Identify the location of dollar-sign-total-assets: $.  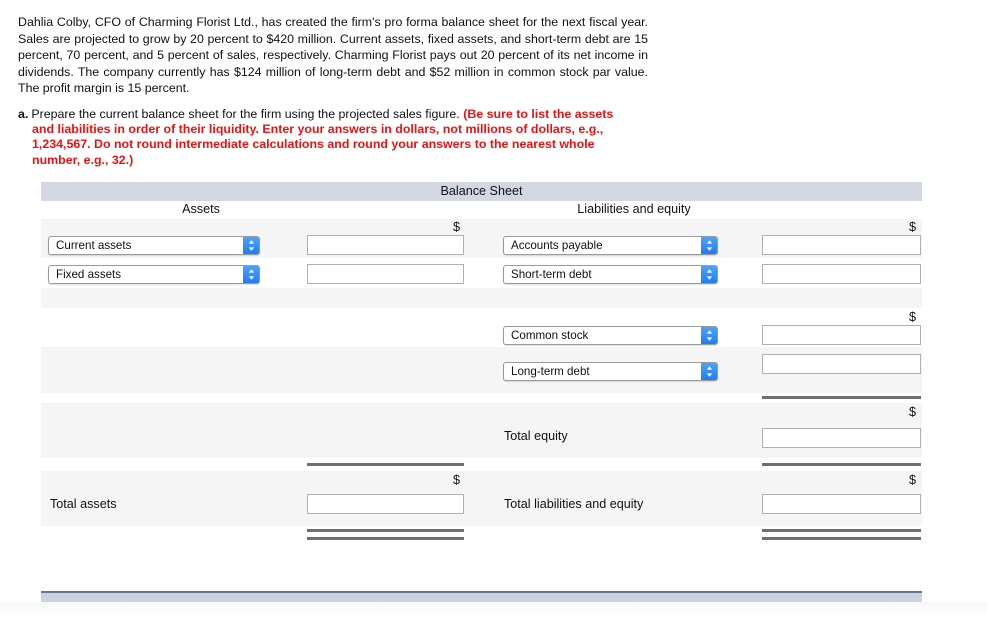
(457, 480).